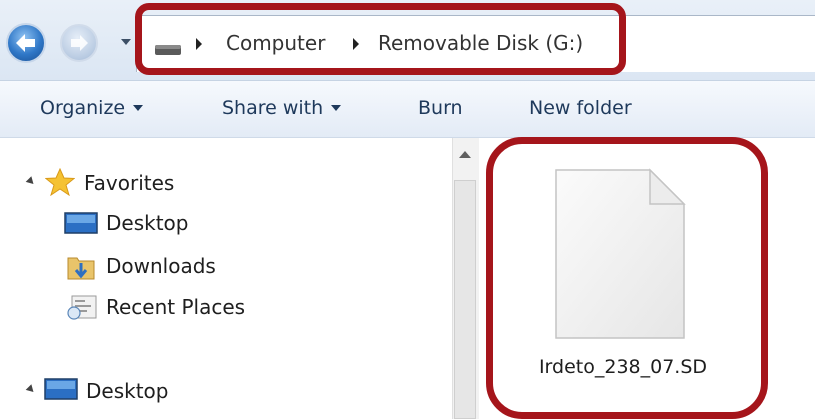 The height and width of the screenshot is (419, 815). Describe the element at coordinates (82, 307) in the screenshot. I see `recent-places-icon` at that location.